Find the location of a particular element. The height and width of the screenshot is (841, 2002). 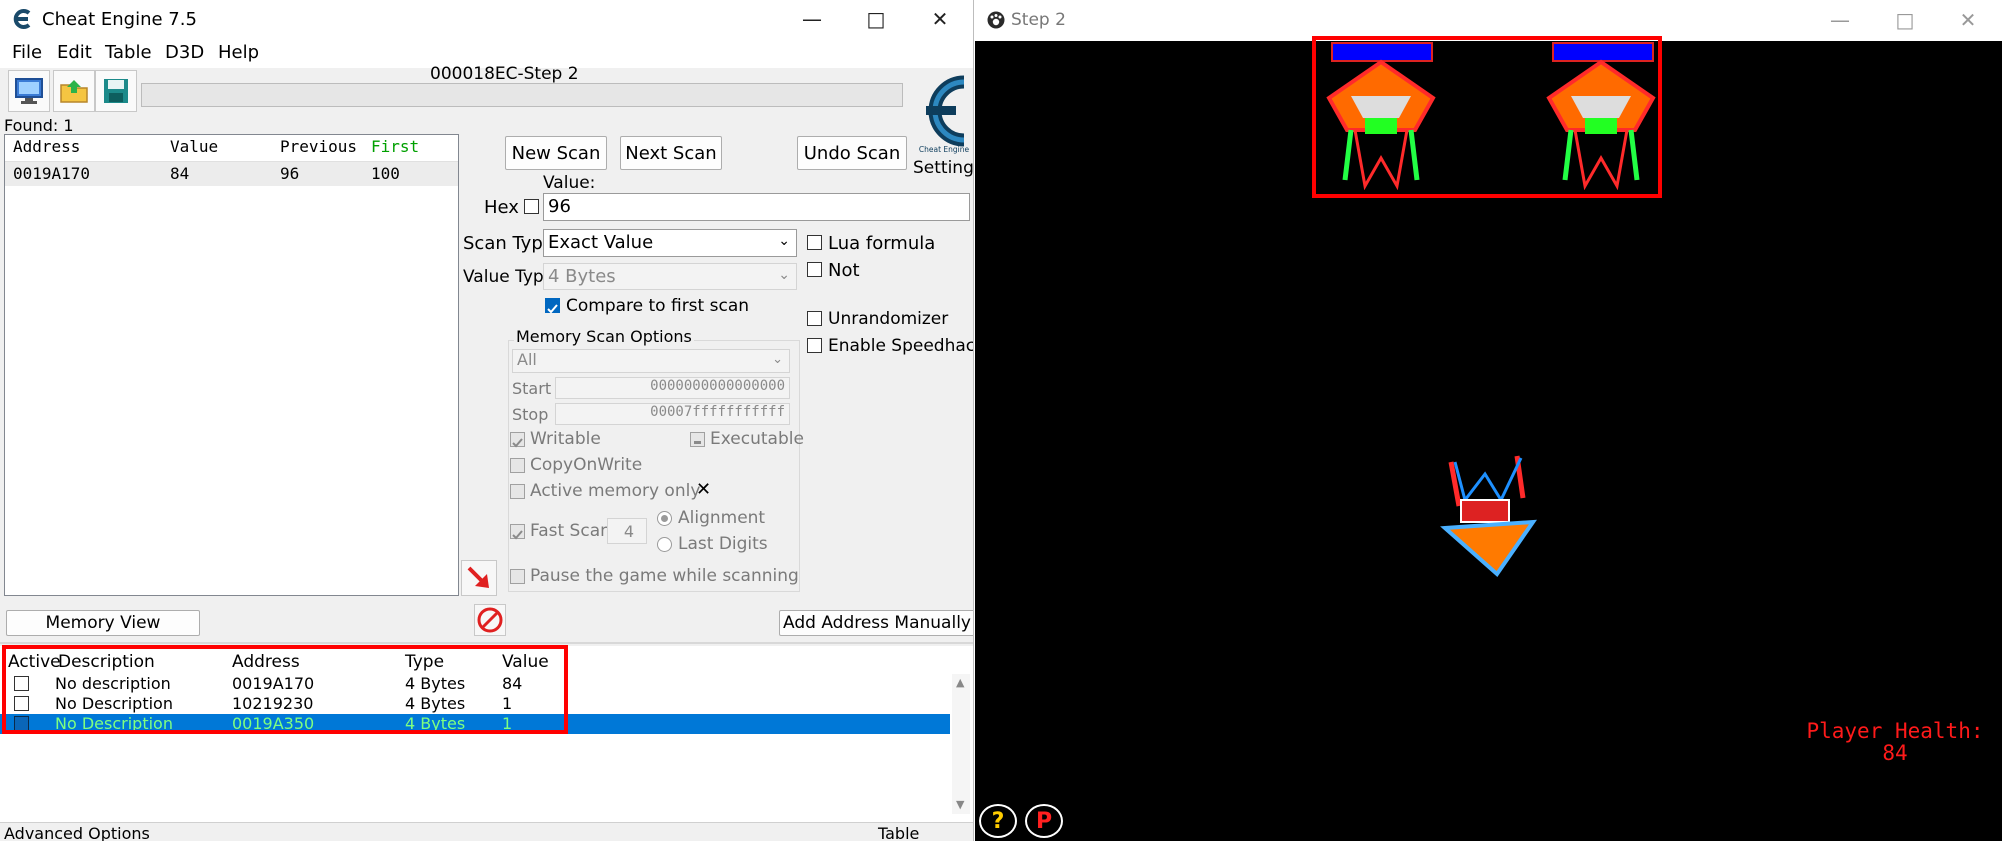

start-address-input: 0000000000000000 is located at coordinates (672, 388).